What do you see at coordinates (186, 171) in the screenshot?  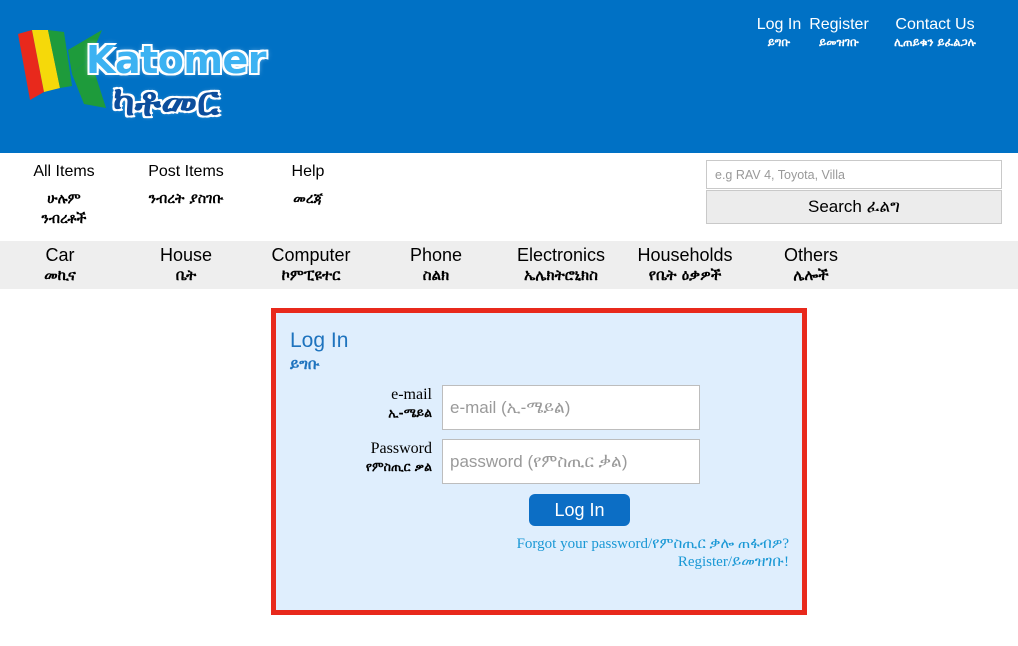 I see `nav-post-items-label: Post Items` at bounding box center [186, 171].